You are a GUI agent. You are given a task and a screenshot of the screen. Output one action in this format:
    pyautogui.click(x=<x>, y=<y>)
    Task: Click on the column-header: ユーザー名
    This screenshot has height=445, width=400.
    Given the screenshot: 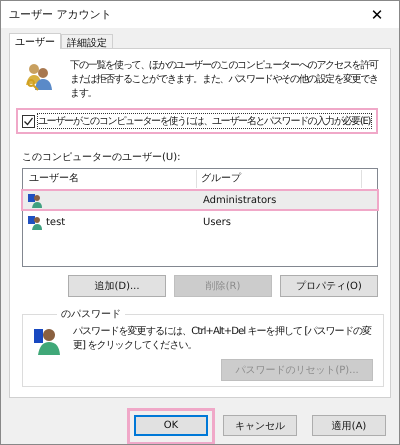 What is the action you would take?
    pyautogui.click(x=111, y=179)
    